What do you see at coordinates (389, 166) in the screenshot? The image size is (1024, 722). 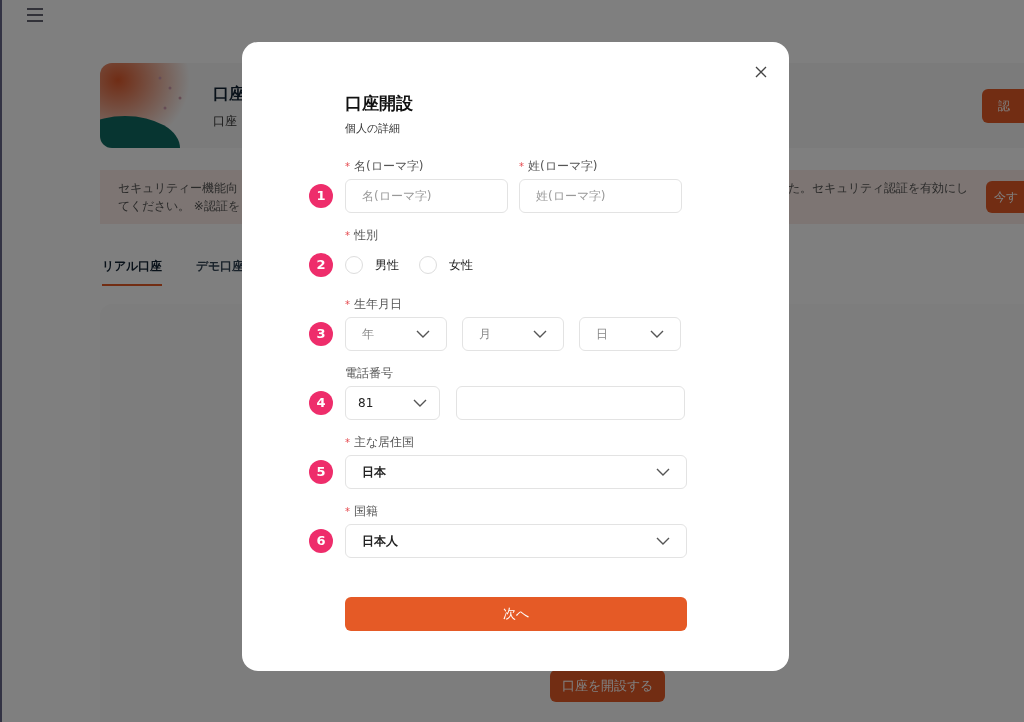 I see `field-label: 名(ローマ字)` at bounding box center [389, 166].